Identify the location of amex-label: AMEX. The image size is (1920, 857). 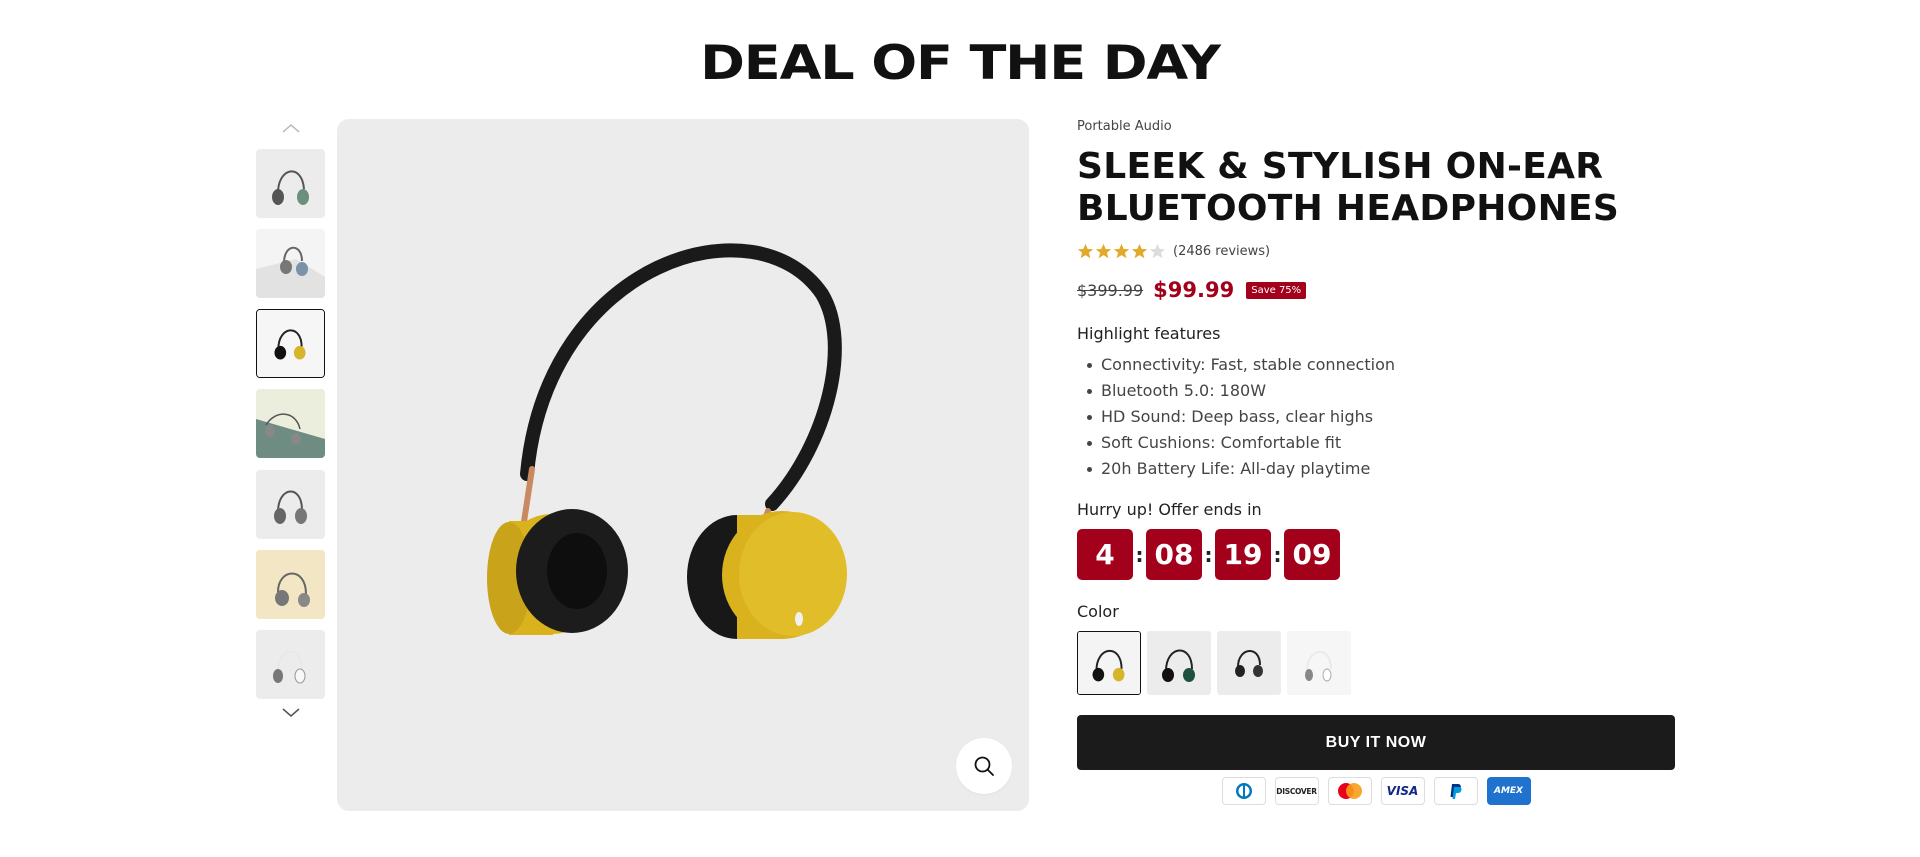
(1508, 791).